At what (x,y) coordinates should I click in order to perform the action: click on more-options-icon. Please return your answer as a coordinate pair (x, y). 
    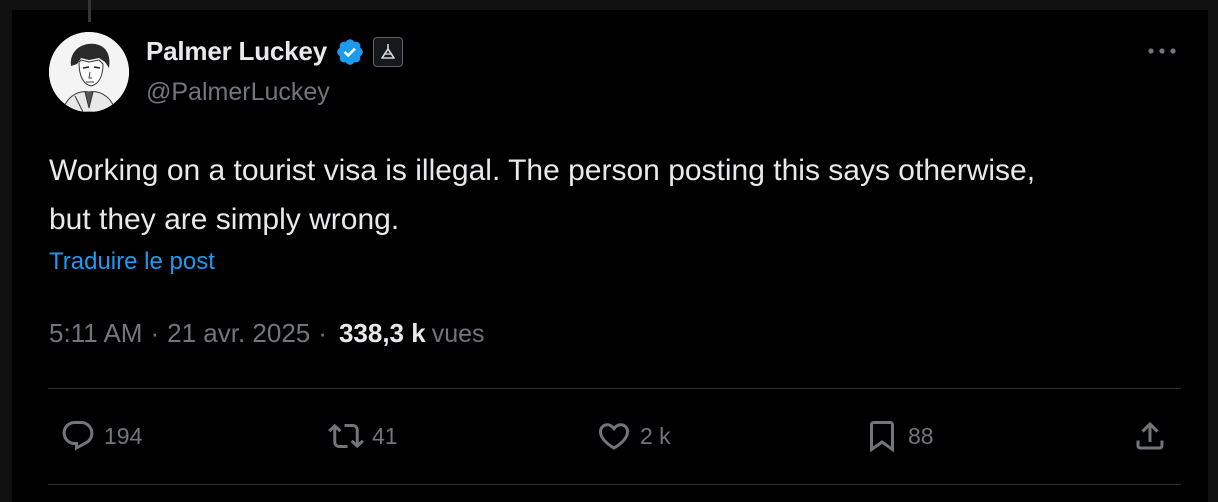
    Looking at the image, I should click on (1162, 51).